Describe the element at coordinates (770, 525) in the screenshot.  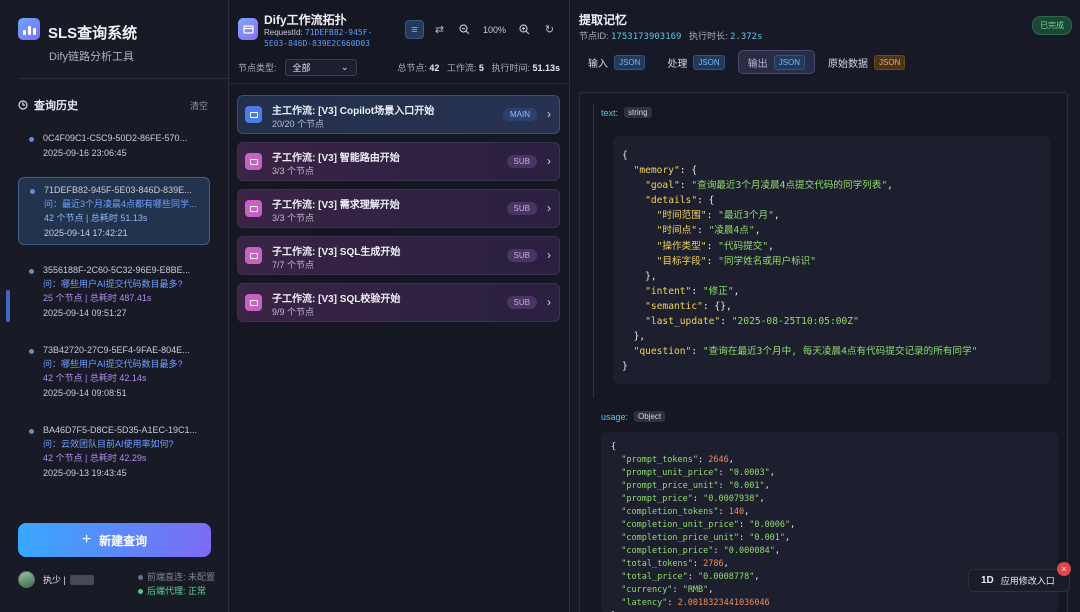
I see `json-completion-unit-price: 0.0006` at that location.